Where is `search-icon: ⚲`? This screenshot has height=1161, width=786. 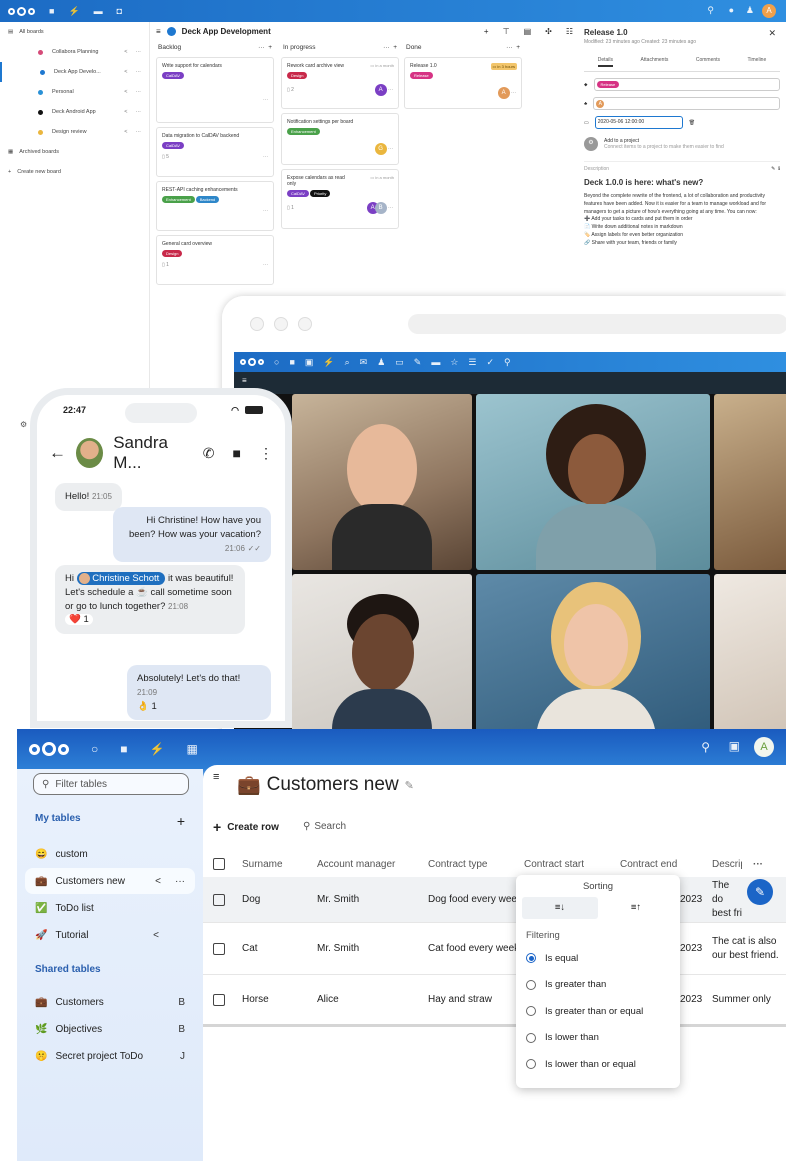 search-icon: ⚲ is located at coordinates (710, 10).